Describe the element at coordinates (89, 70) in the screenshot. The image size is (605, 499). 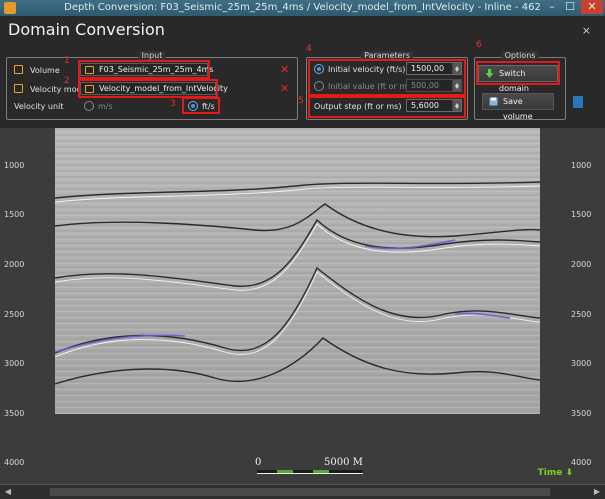
I see `seismic-volume-icon` at that location.